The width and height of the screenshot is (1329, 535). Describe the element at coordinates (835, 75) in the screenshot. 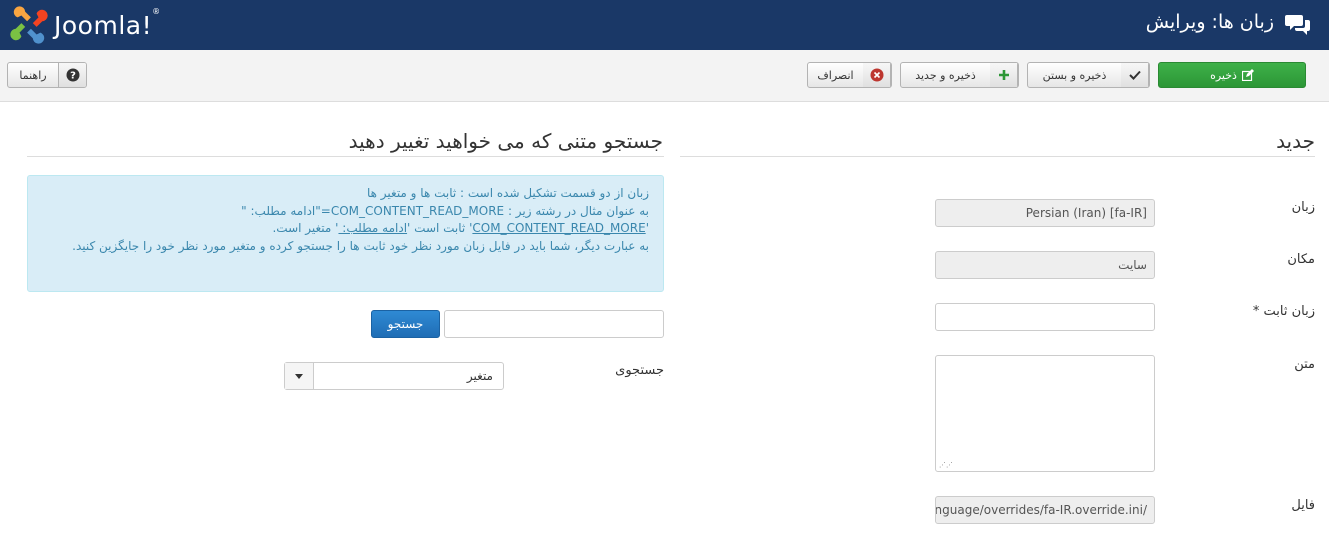

I see `cancel-label: انصراف` at that location.